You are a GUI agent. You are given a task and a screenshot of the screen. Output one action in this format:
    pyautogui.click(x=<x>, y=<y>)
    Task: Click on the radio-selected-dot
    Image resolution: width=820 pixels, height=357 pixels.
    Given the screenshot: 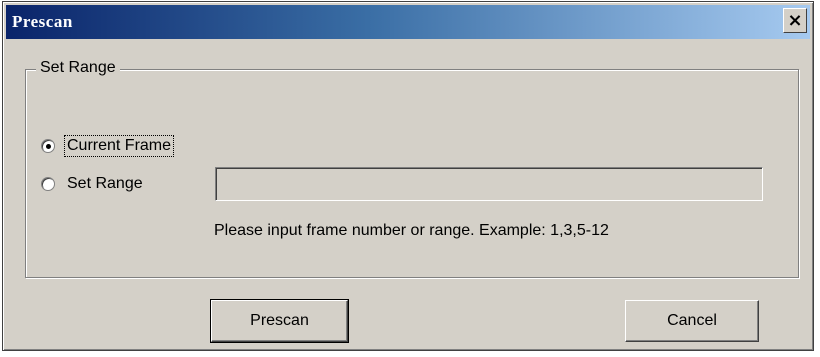 What is the action you would take?
    pyautogui.click(x=48, y=146)
    